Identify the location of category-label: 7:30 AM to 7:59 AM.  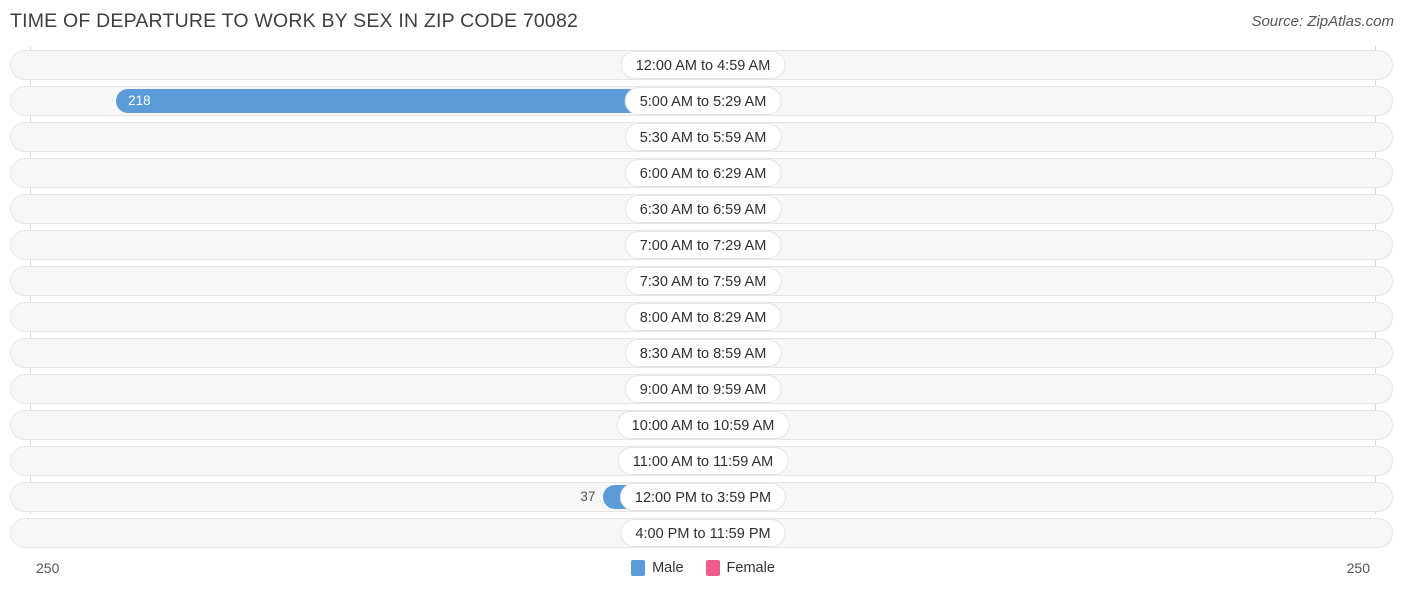
(703, 281).